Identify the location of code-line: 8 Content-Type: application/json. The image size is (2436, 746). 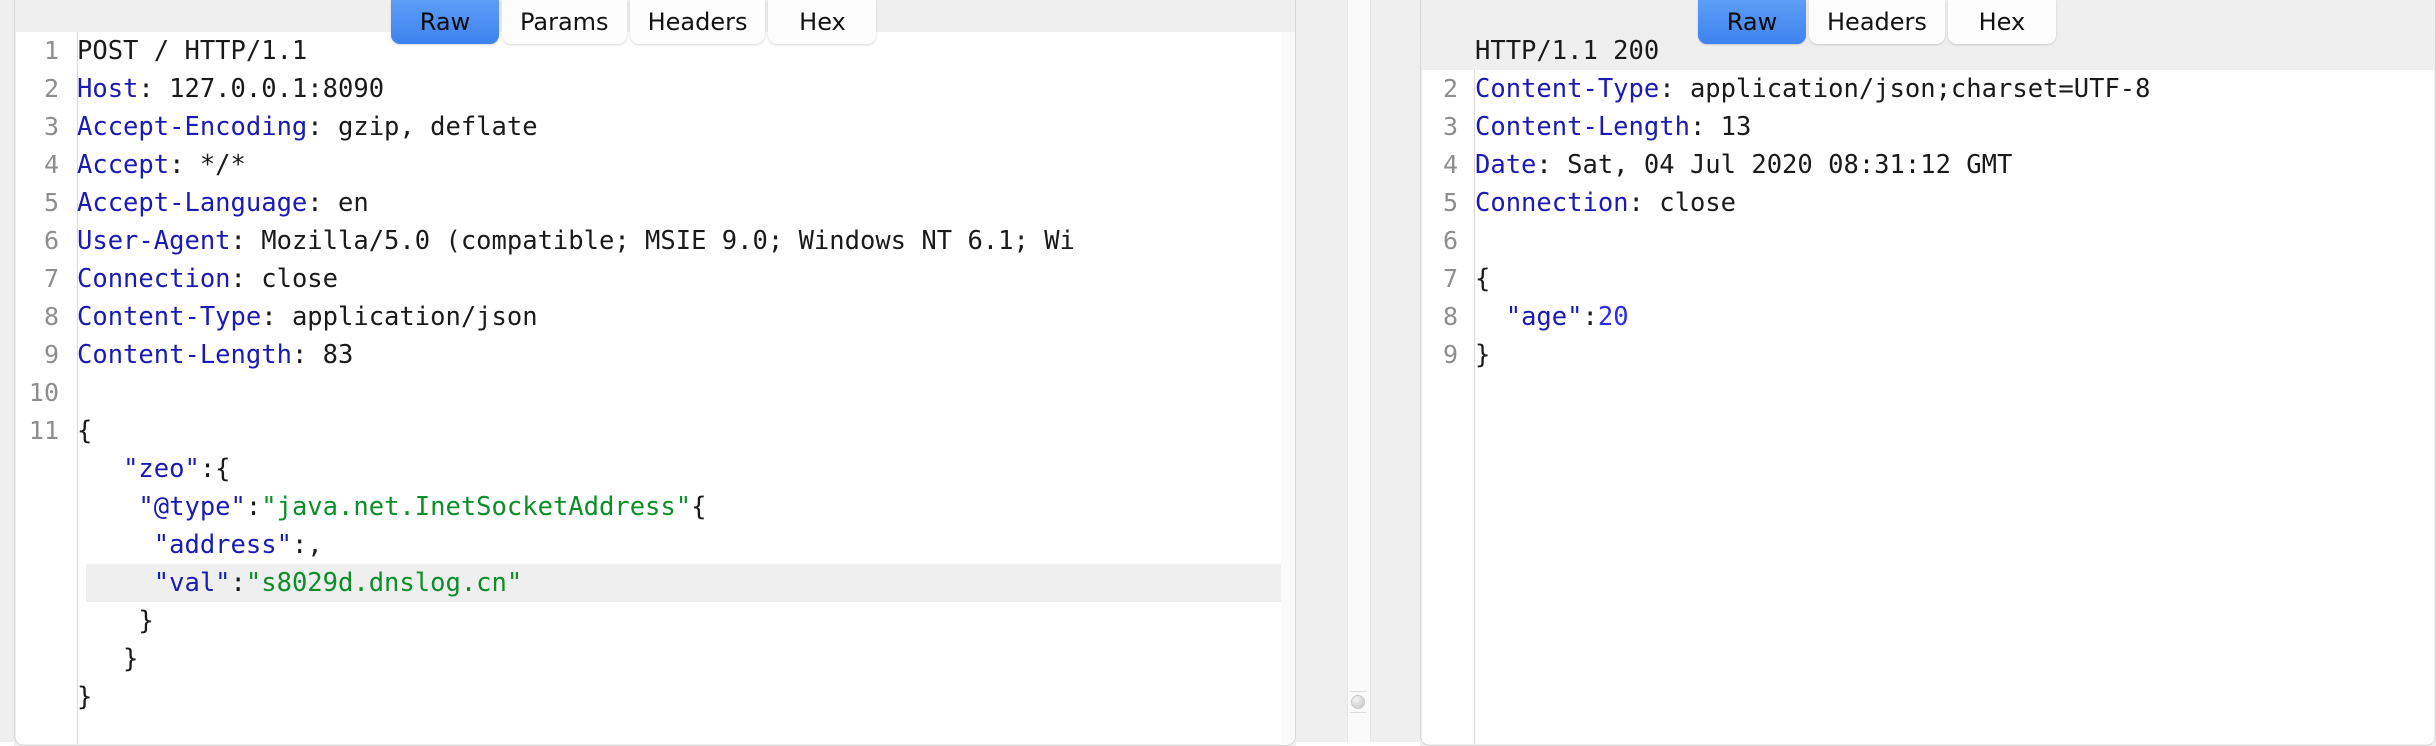
(655, 317).